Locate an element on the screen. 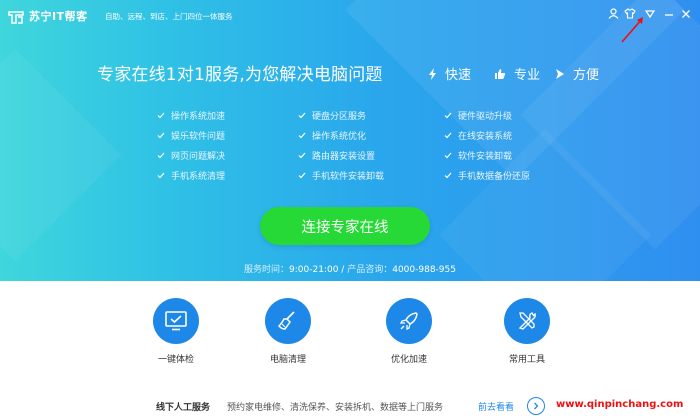 The height and width of the screenshot is (420, 700). connect-expert-button: 连接专家在线 is located at coordinates (345, 226).